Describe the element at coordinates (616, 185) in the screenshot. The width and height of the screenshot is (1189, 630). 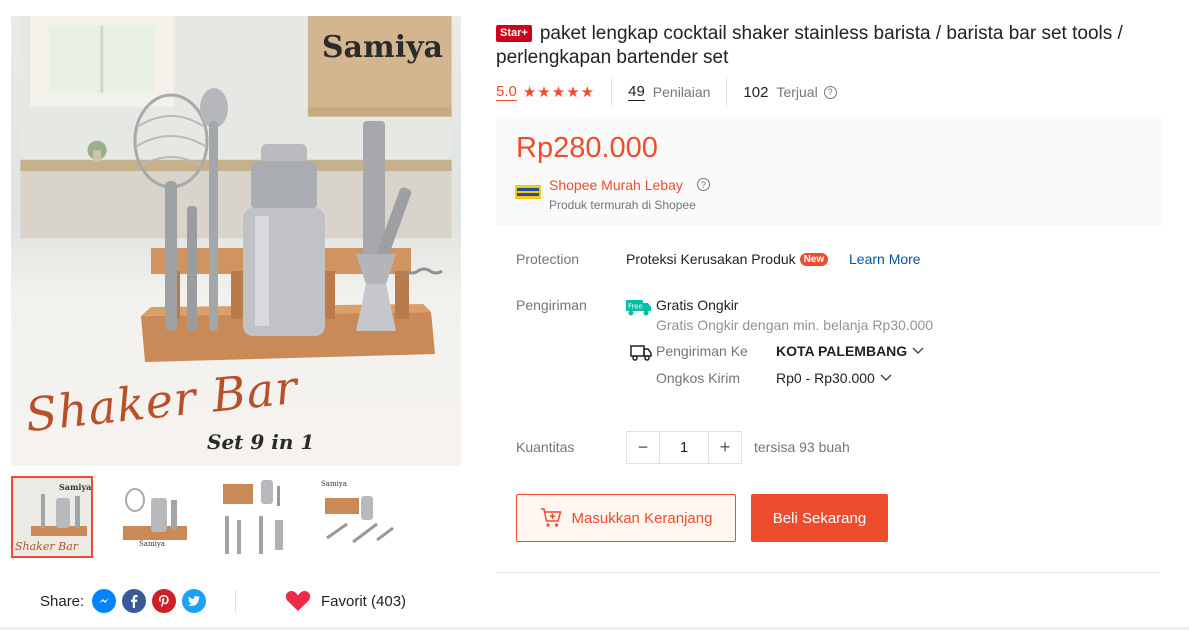
I see `promo-name: Shopee Murah Lebay` at that location.